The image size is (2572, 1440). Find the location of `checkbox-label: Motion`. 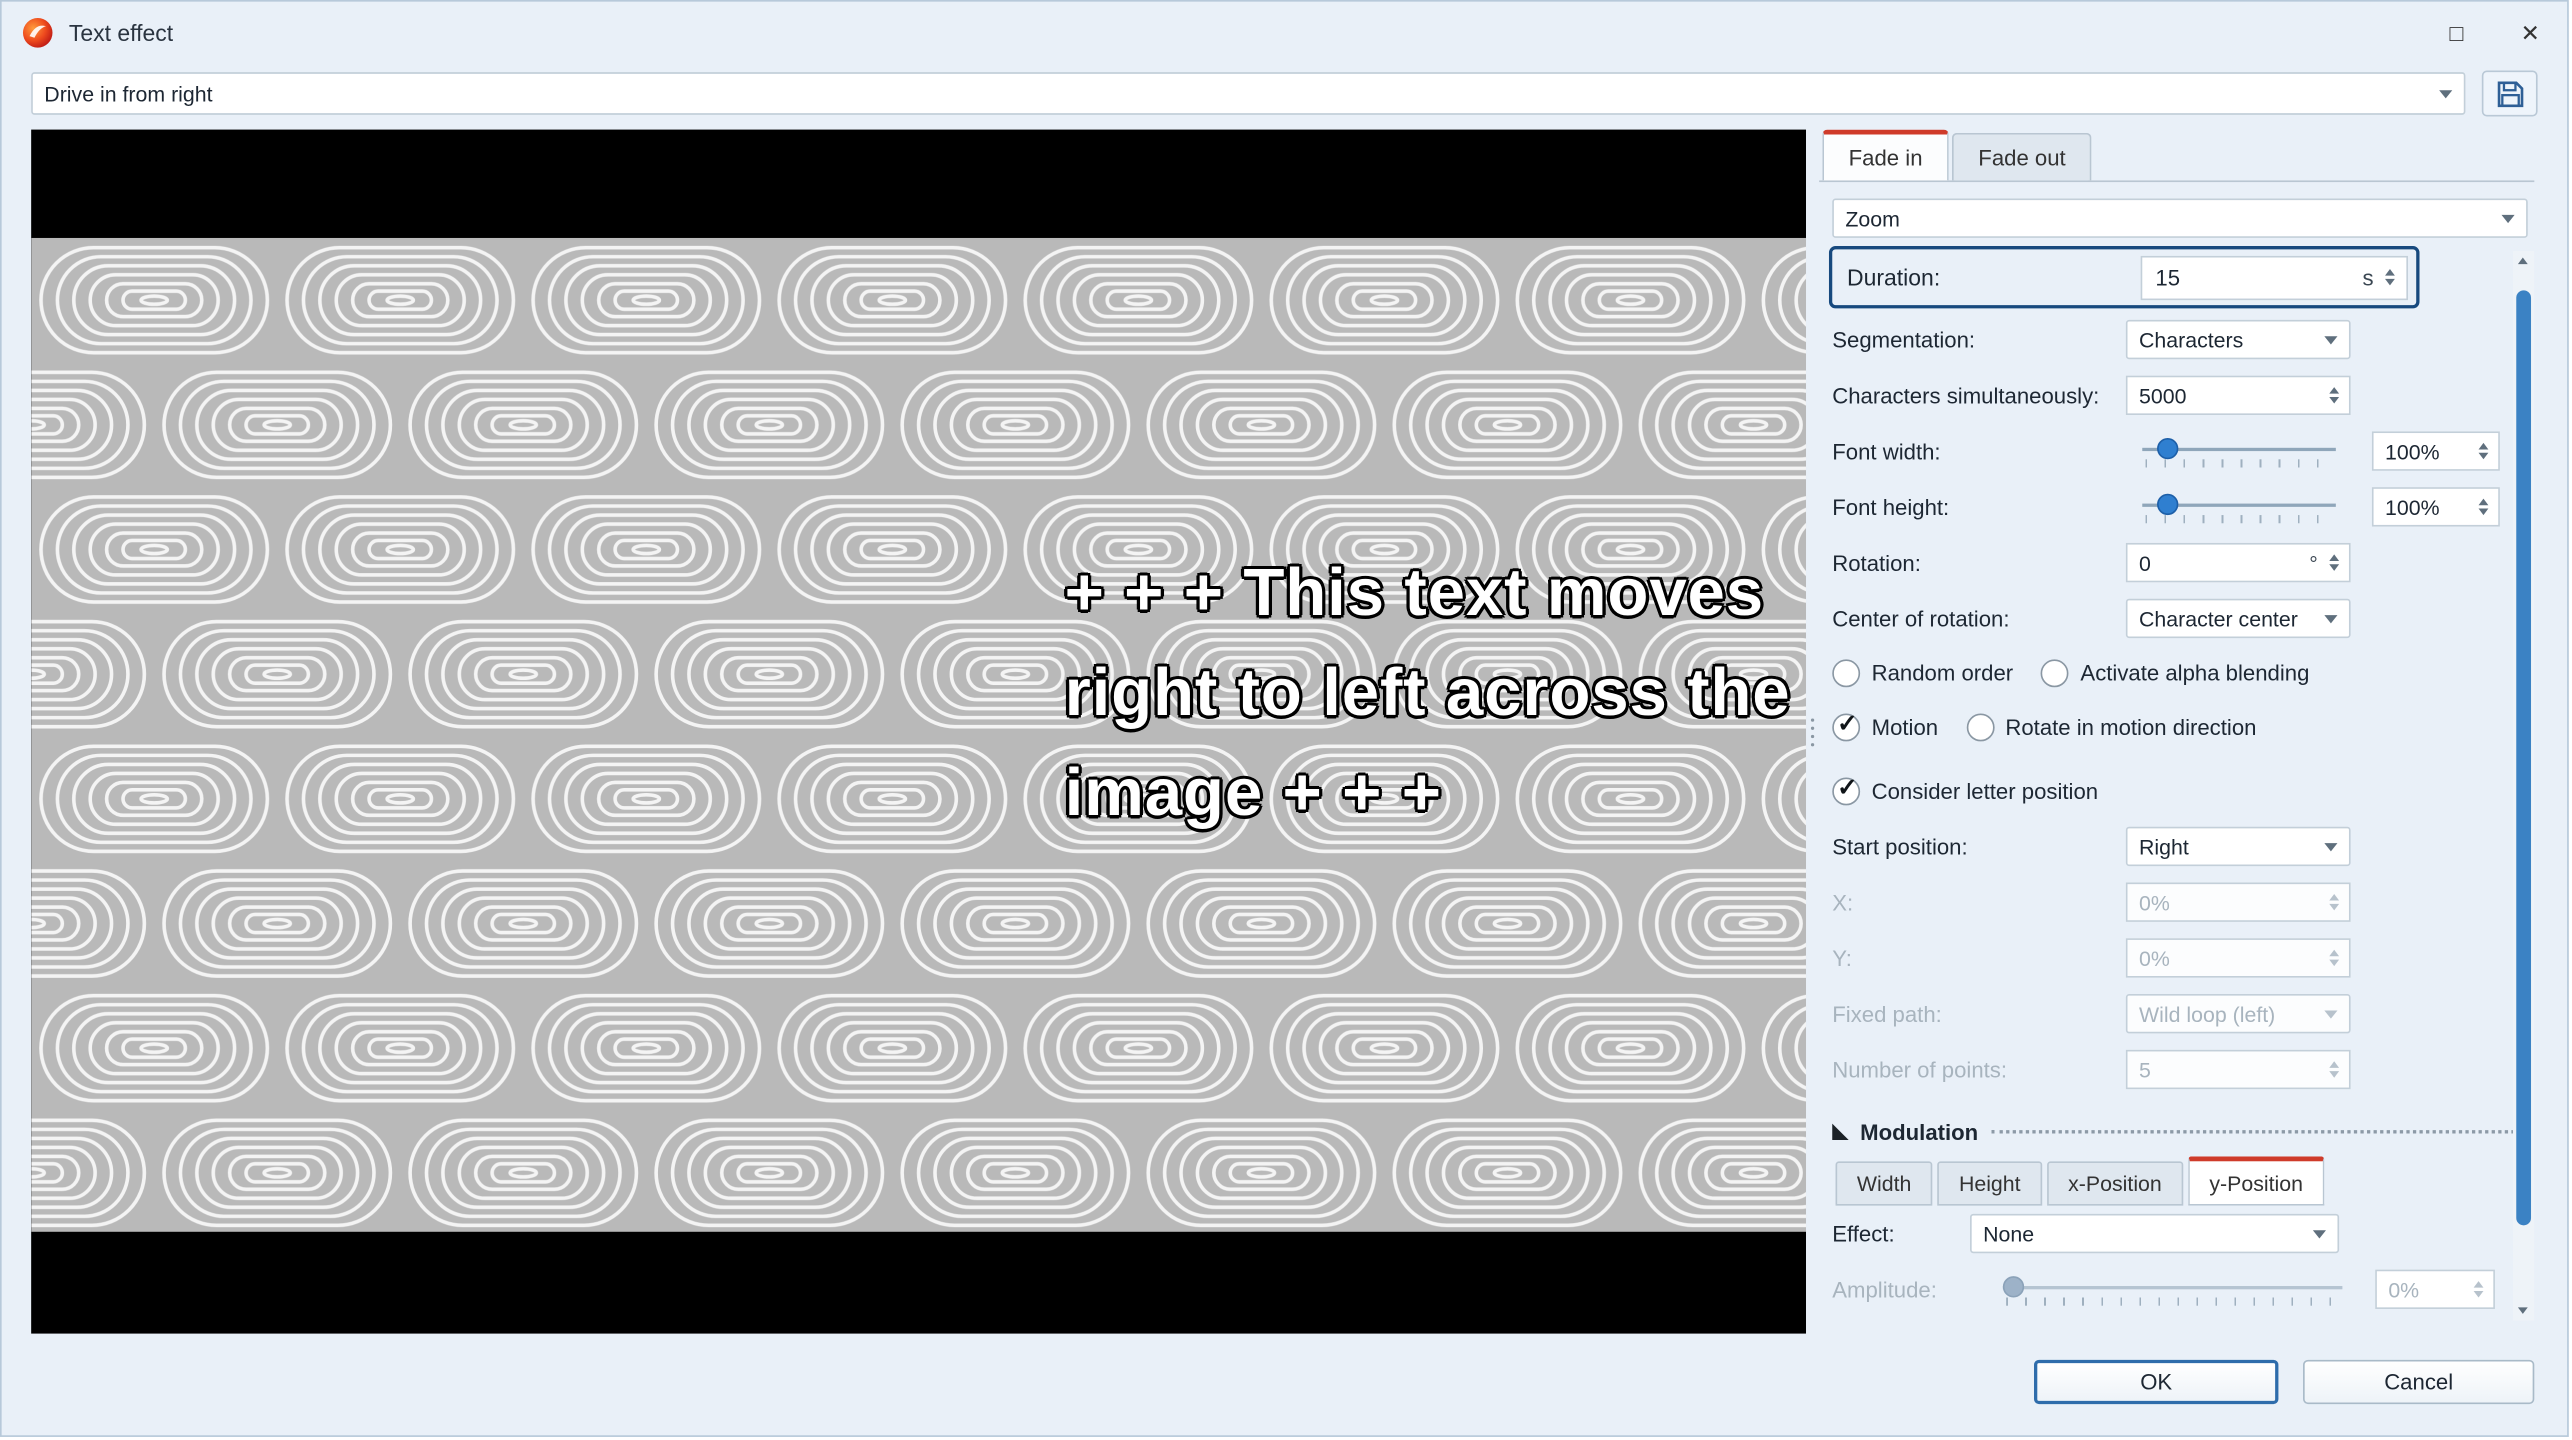

checkbox-label: Motion is located at coordinates (1905, 727).